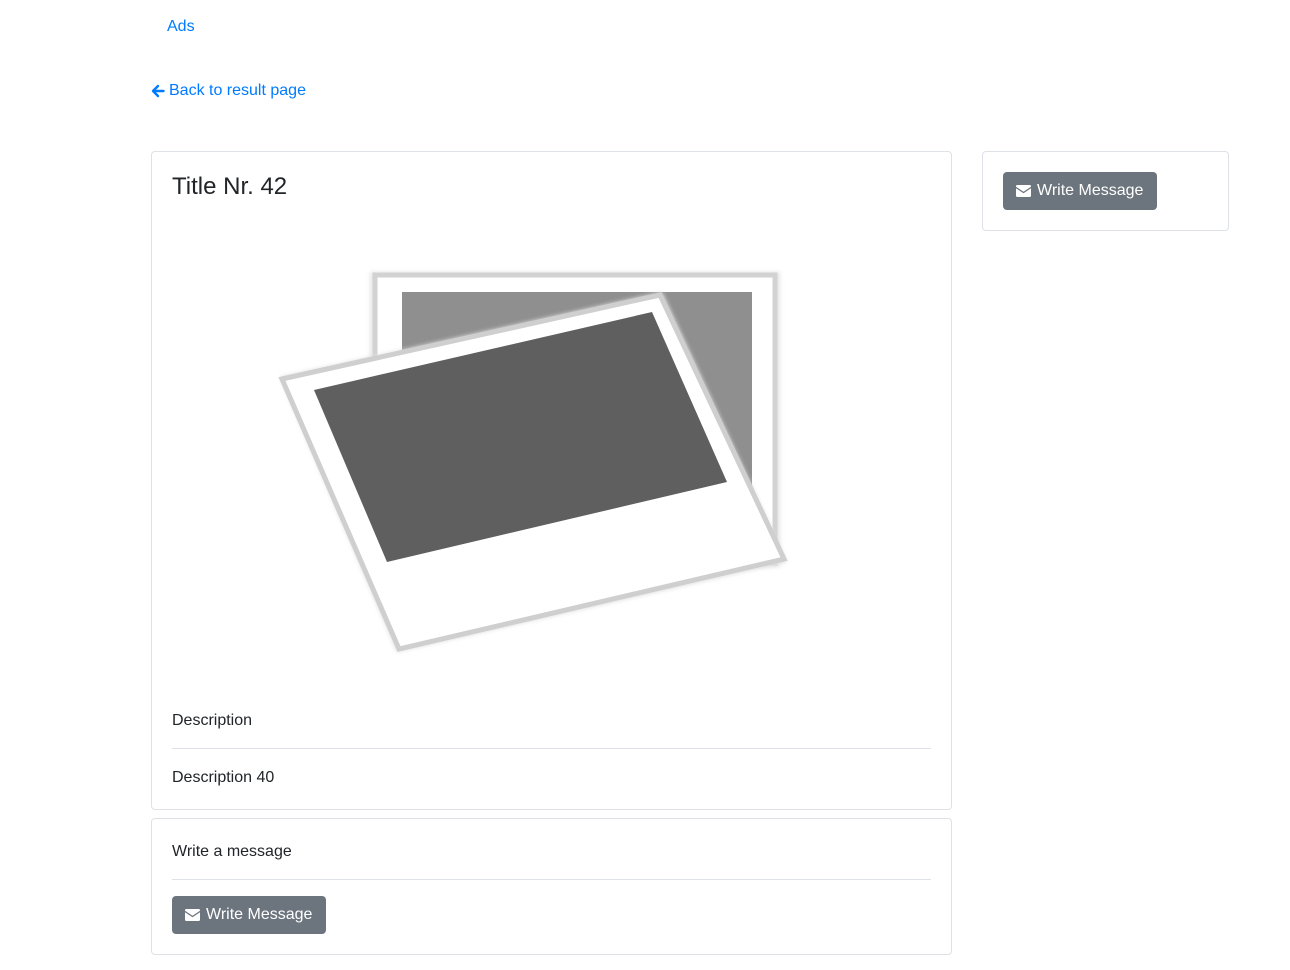 The width and height of the screenshot is (1290, 970). I want to click on sidebar-card: Write Message, so click(1105, 191).